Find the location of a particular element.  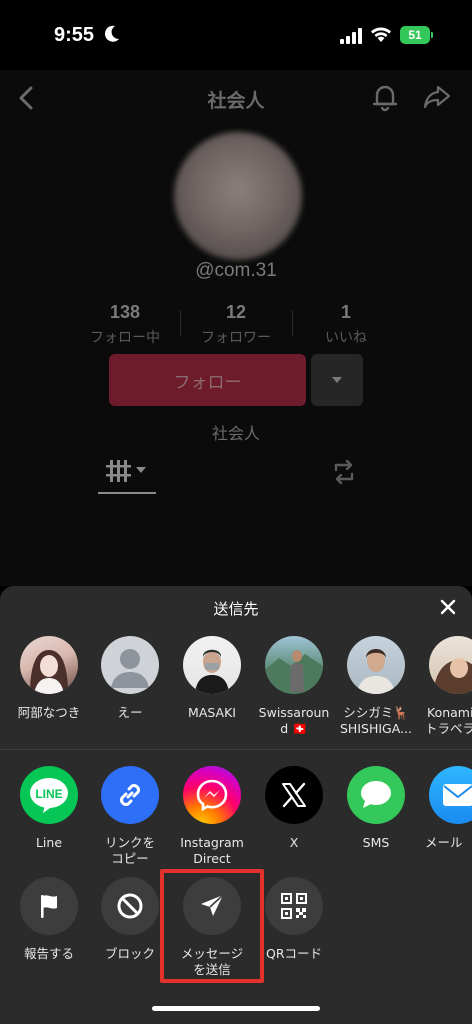

sms-icon is located at coordinates (376, 795).